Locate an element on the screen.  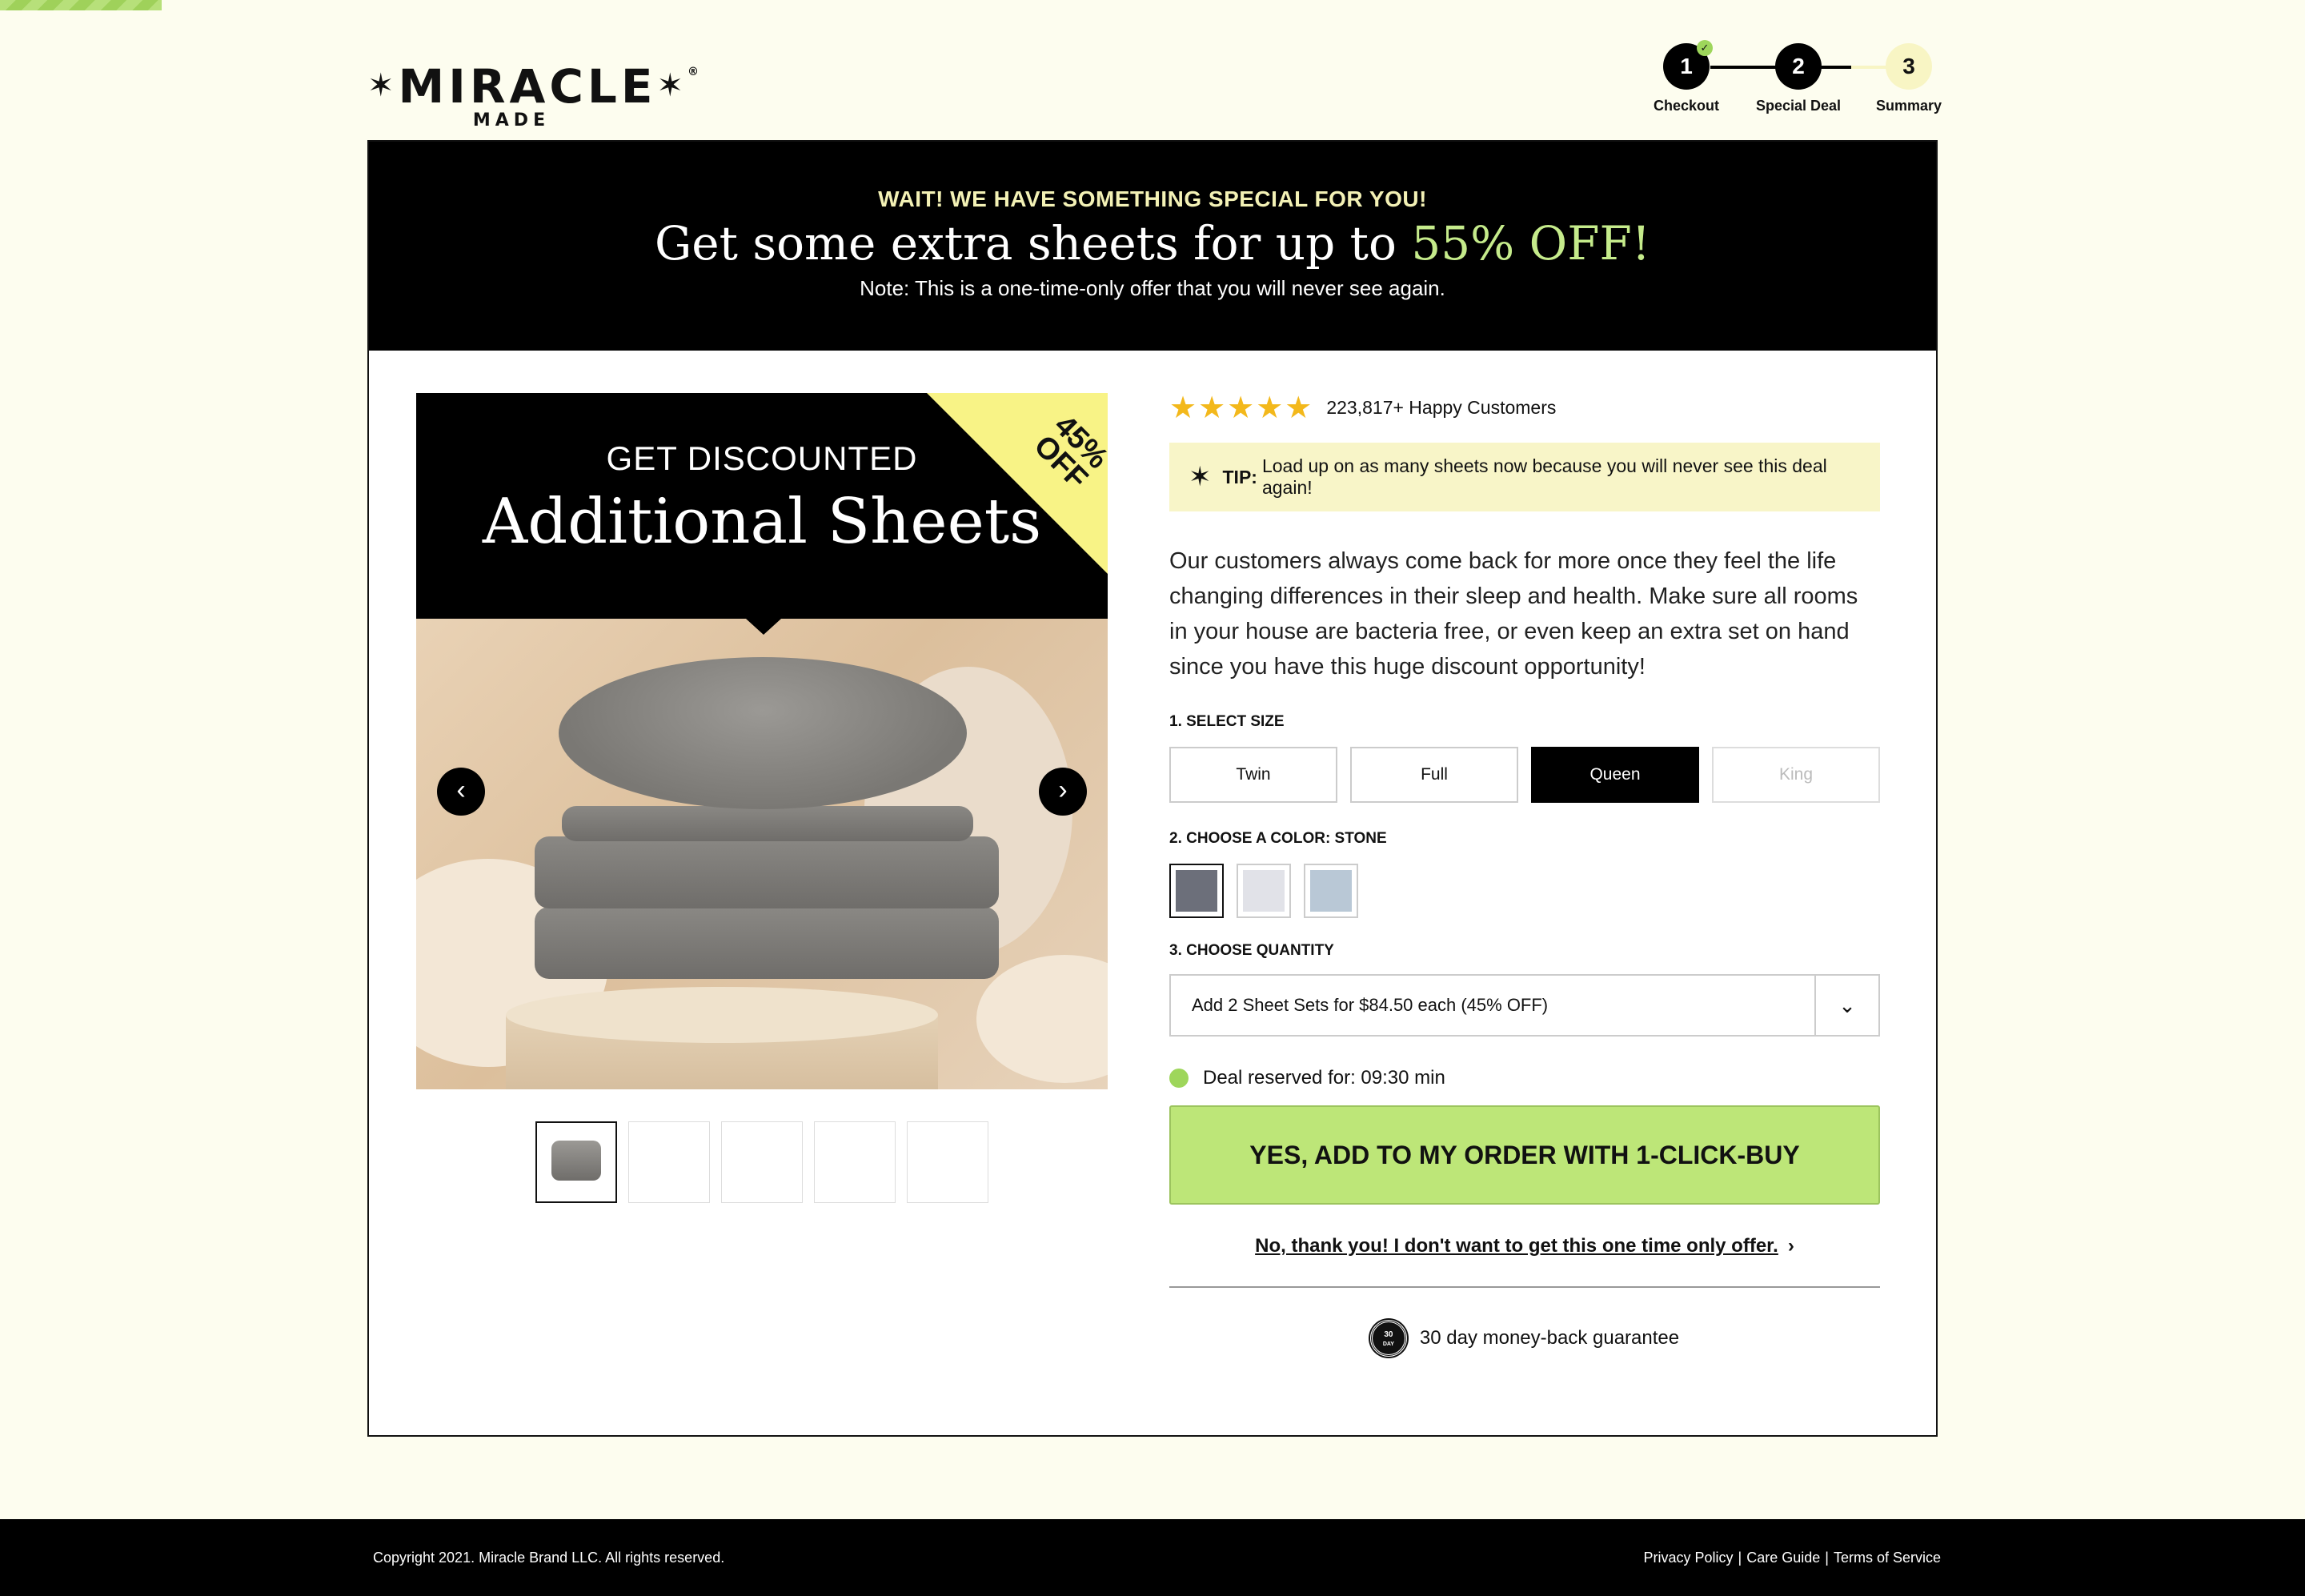
chevron-right-icon: › is located at coordinates (1790, 1246).